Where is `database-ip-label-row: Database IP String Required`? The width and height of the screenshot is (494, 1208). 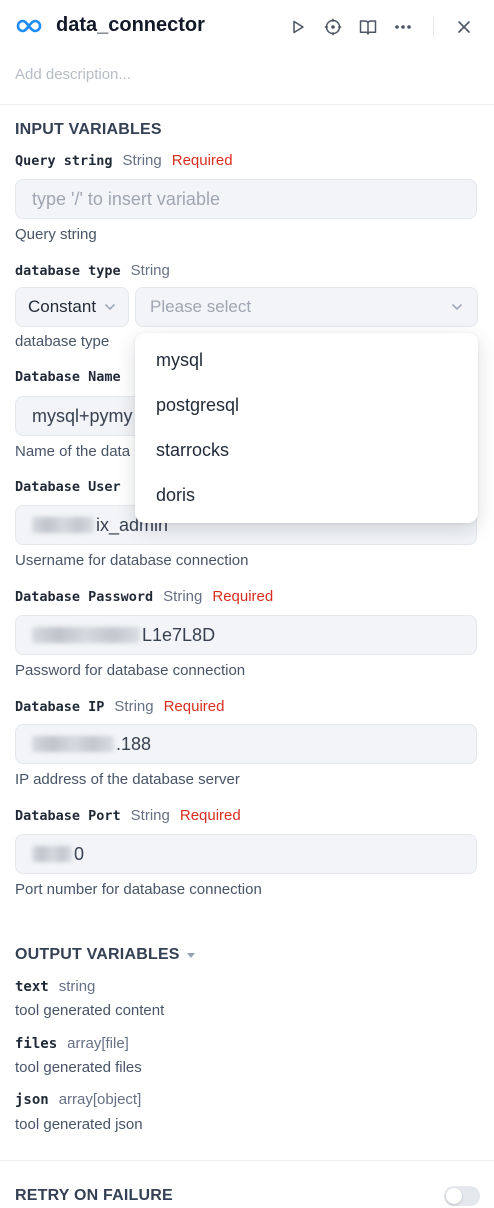
database-ip-label-row: Database IP String Required is located at coordinates (119, 706).